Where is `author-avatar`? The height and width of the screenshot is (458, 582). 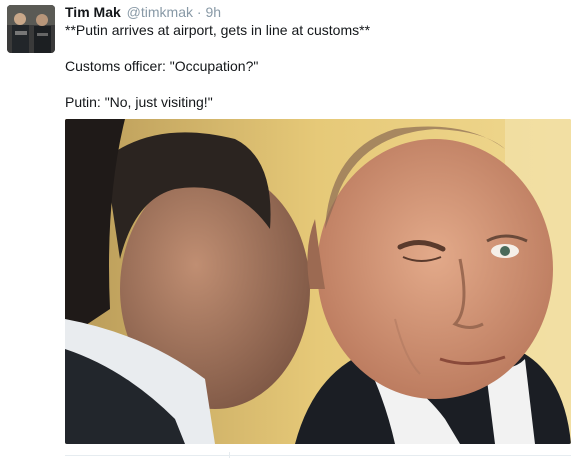 author-avatar is located at coordinates (31, 29).